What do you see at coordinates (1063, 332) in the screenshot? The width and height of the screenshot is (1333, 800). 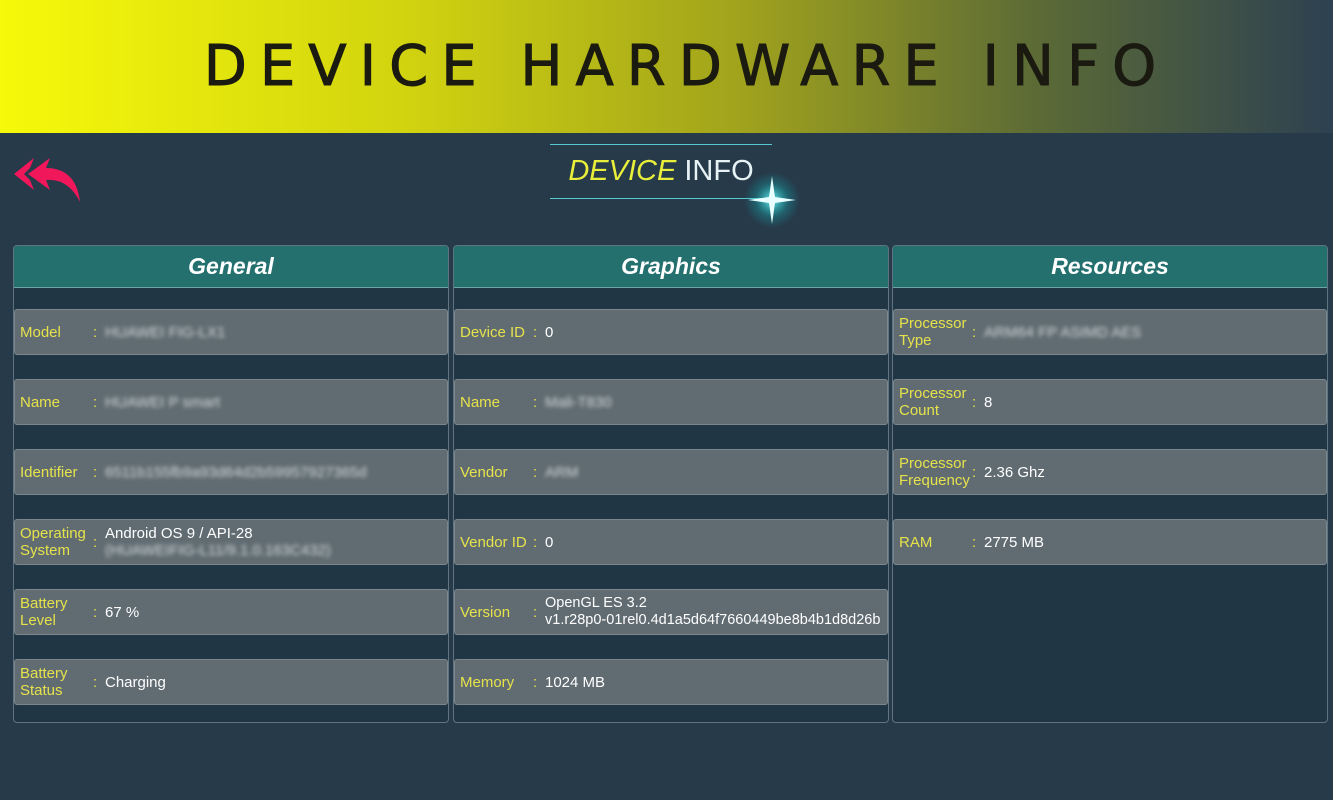 I see `row-value: ARM64 FP ASIMD AES` at bounding box center [1063, 332].